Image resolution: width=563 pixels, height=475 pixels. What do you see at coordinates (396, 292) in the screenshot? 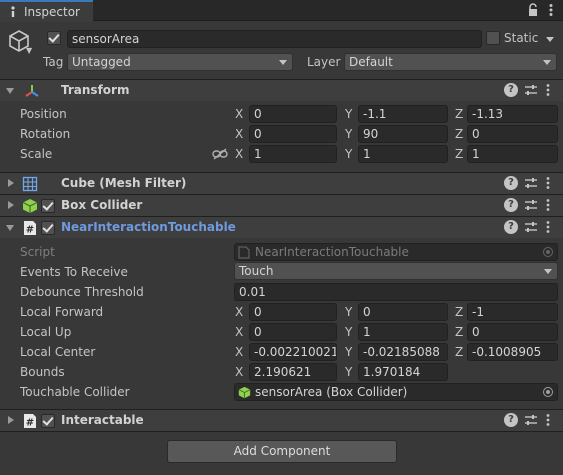
I see `debounce-threshold-input: 0.01` at bounding box center [396, 292].